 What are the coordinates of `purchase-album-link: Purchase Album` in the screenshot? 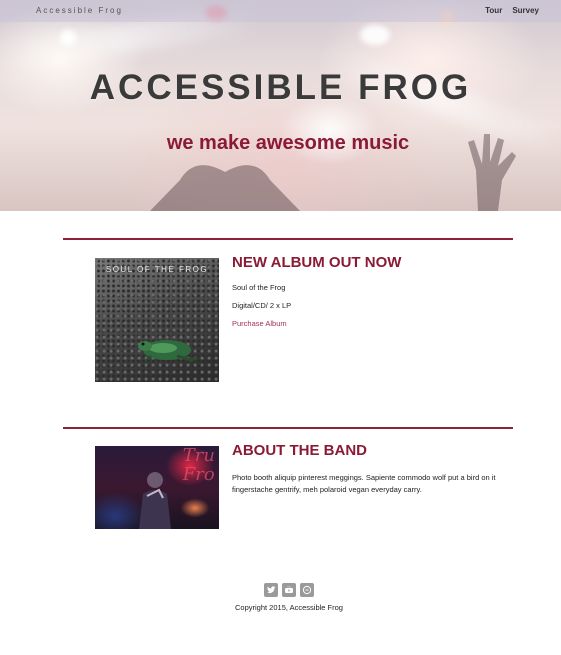 It's located at (259, 323).